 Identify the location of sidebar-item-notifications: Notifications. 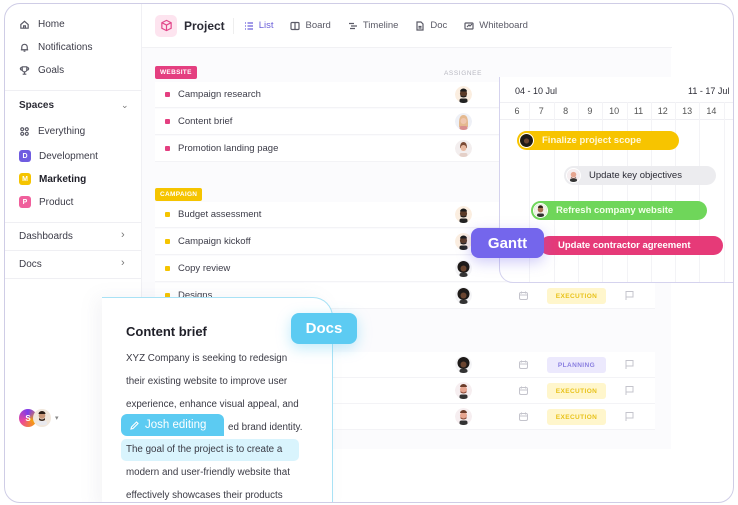
(55, 47).